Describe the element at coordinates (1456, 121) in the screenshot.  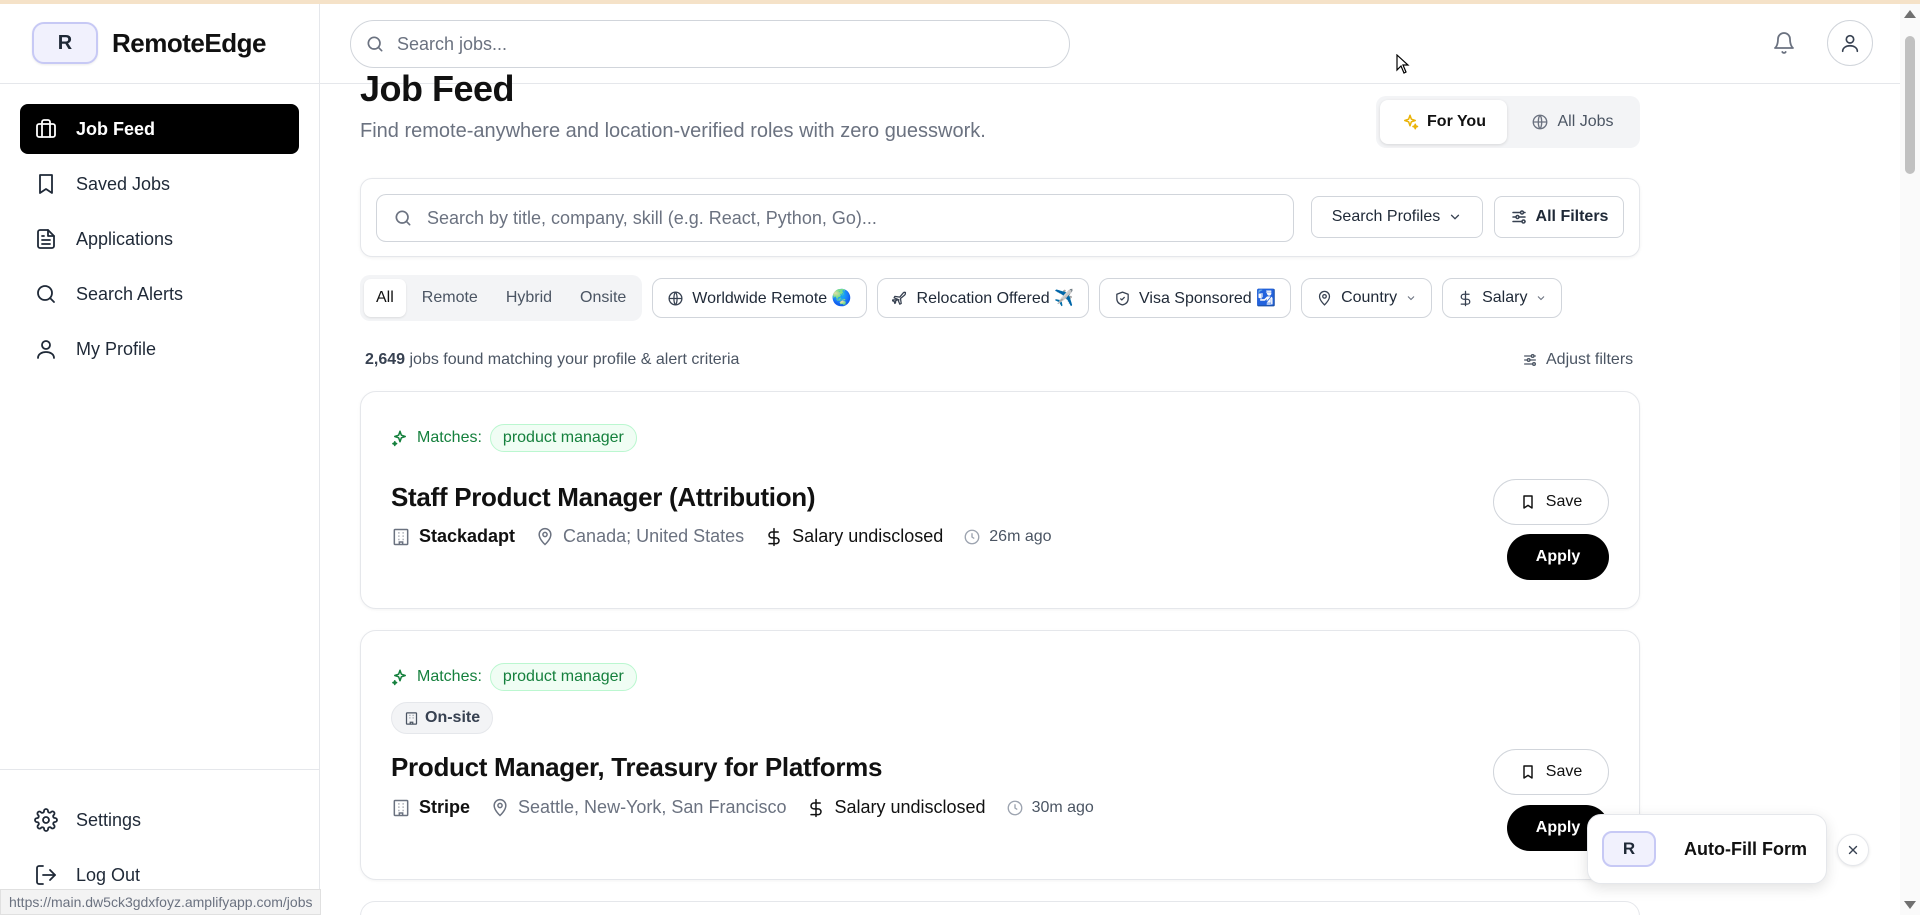
I see `tab-label: For You` at that location.